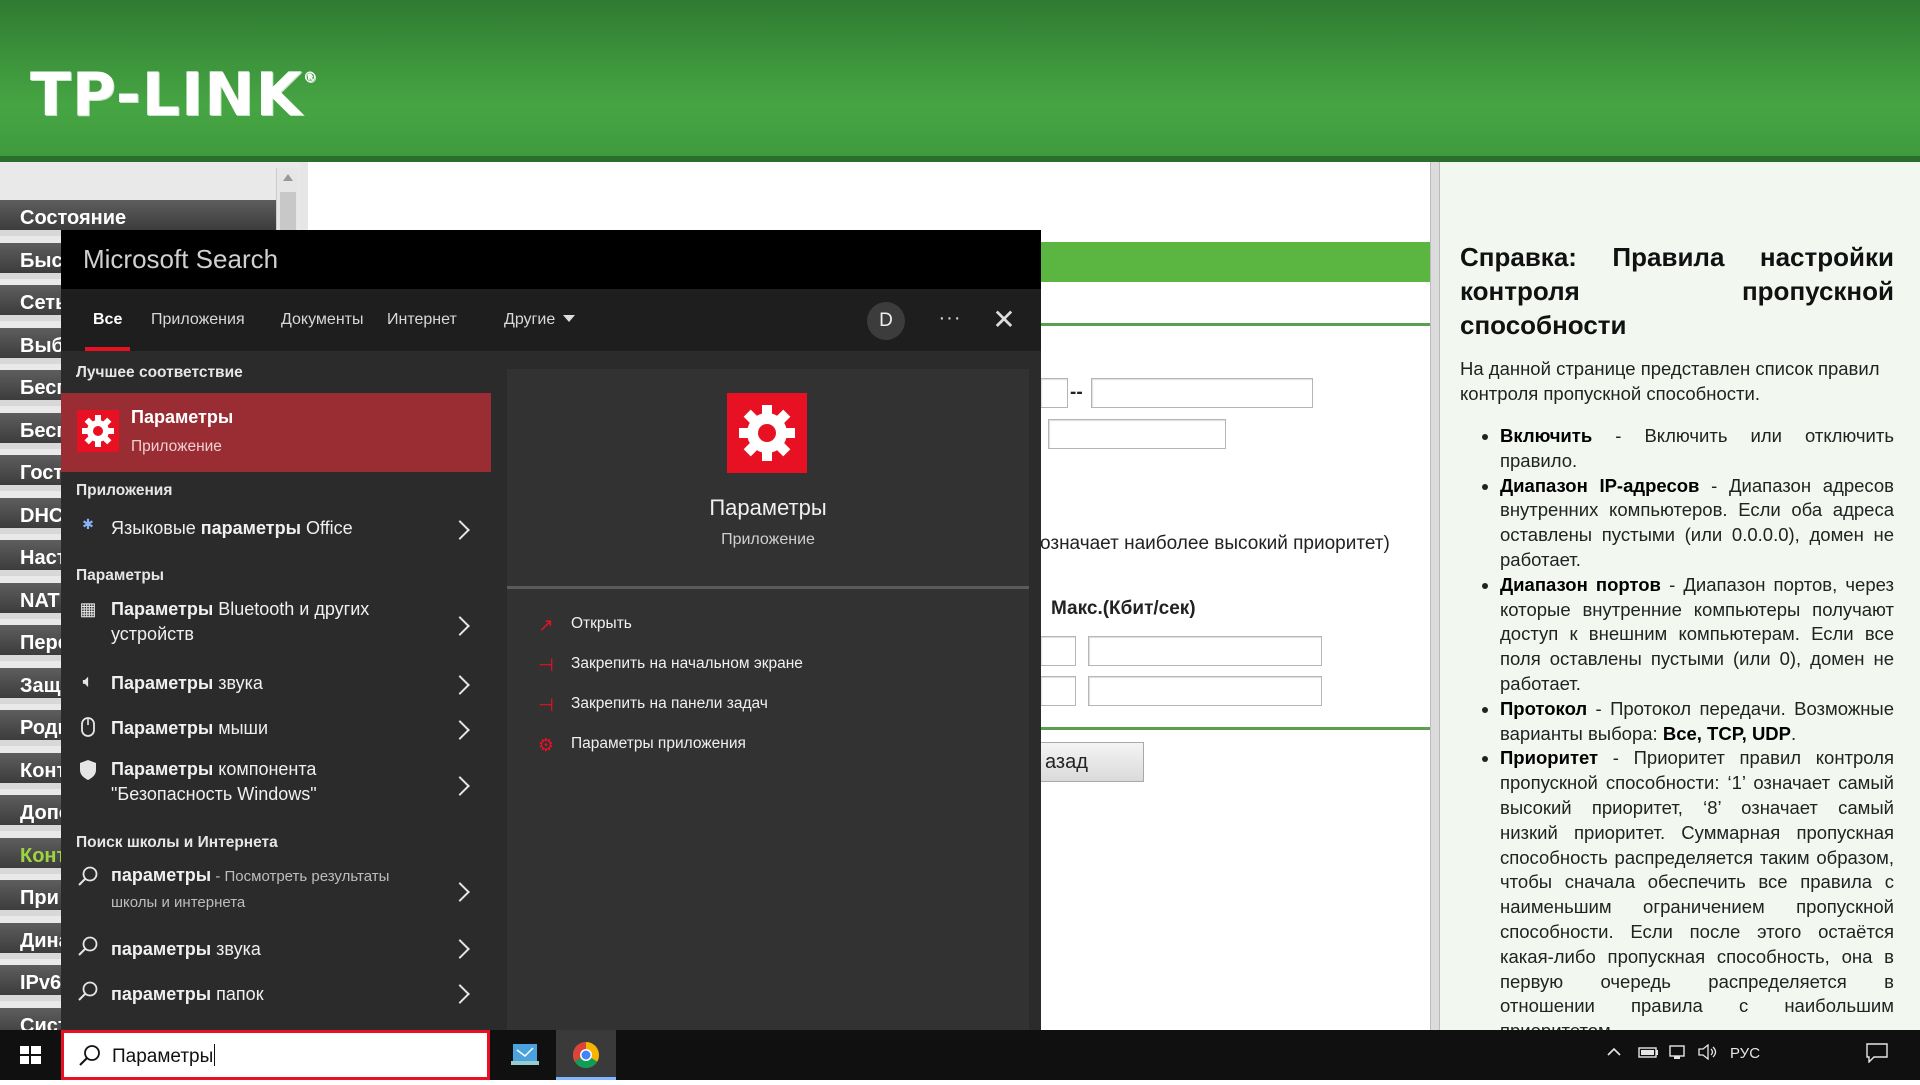 Image resolution: width=1920 pixels, height=1085 pixels. Describe the element at coordinates (276, 625) in the screenshot. I see `result-item: ▦ Параметры Bluetooth и других устройств` at that location.